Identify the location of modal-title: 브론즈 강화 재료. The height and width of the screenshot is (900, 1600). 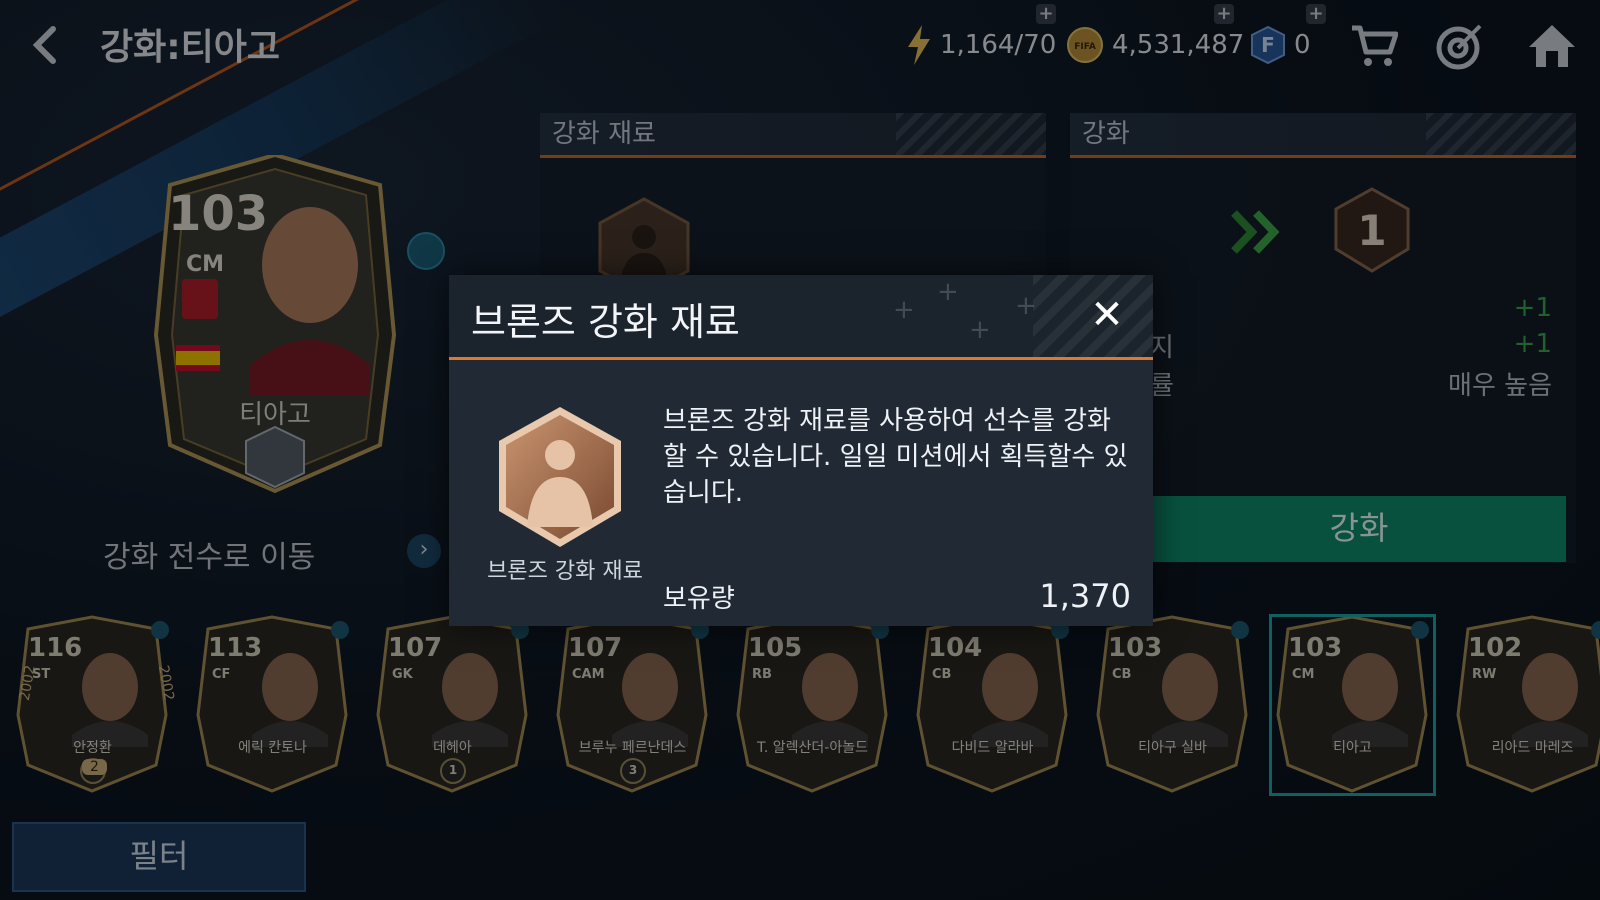
(605, 322).